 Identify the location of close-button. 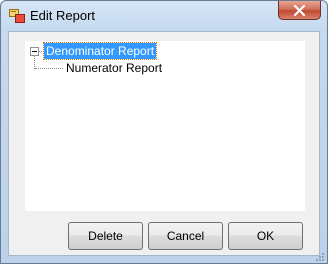
(299, 10).